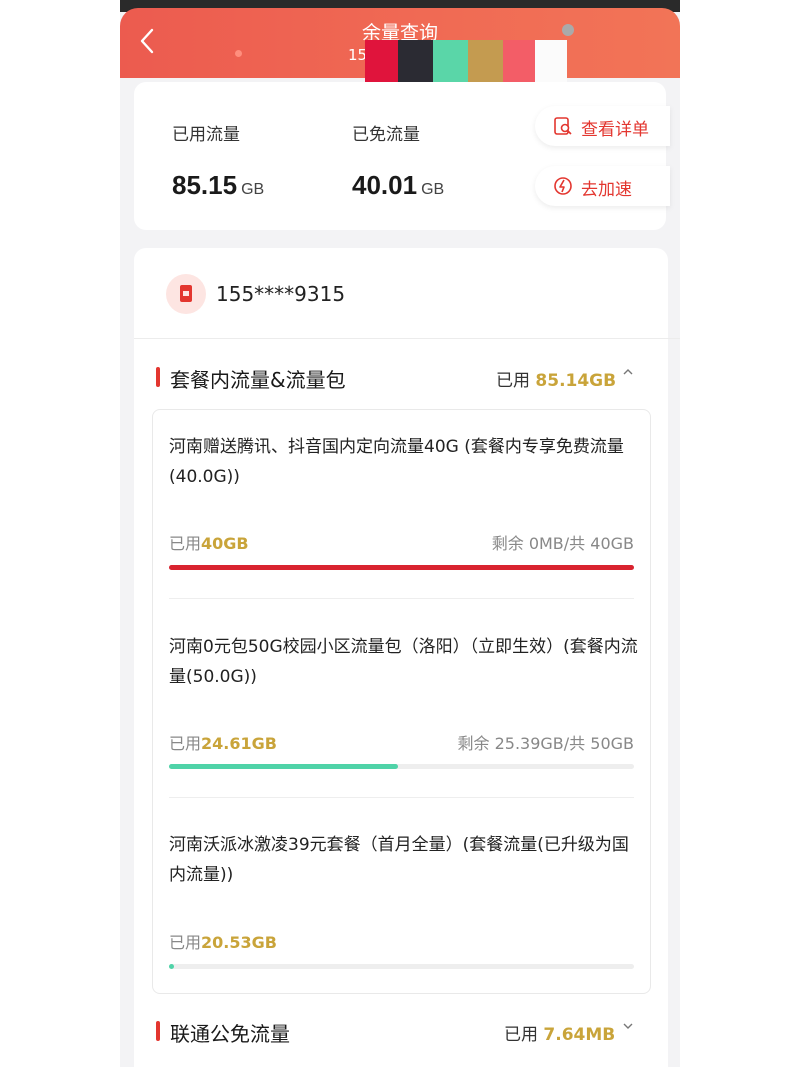 The image size is (800, 1067). What do you see at coordinates (400, 156) in the screenshot?
I see `usage-summary-card: 已用流量 85.15 GB 已免流量 40.01 GB` at bounding box center [400, 156].